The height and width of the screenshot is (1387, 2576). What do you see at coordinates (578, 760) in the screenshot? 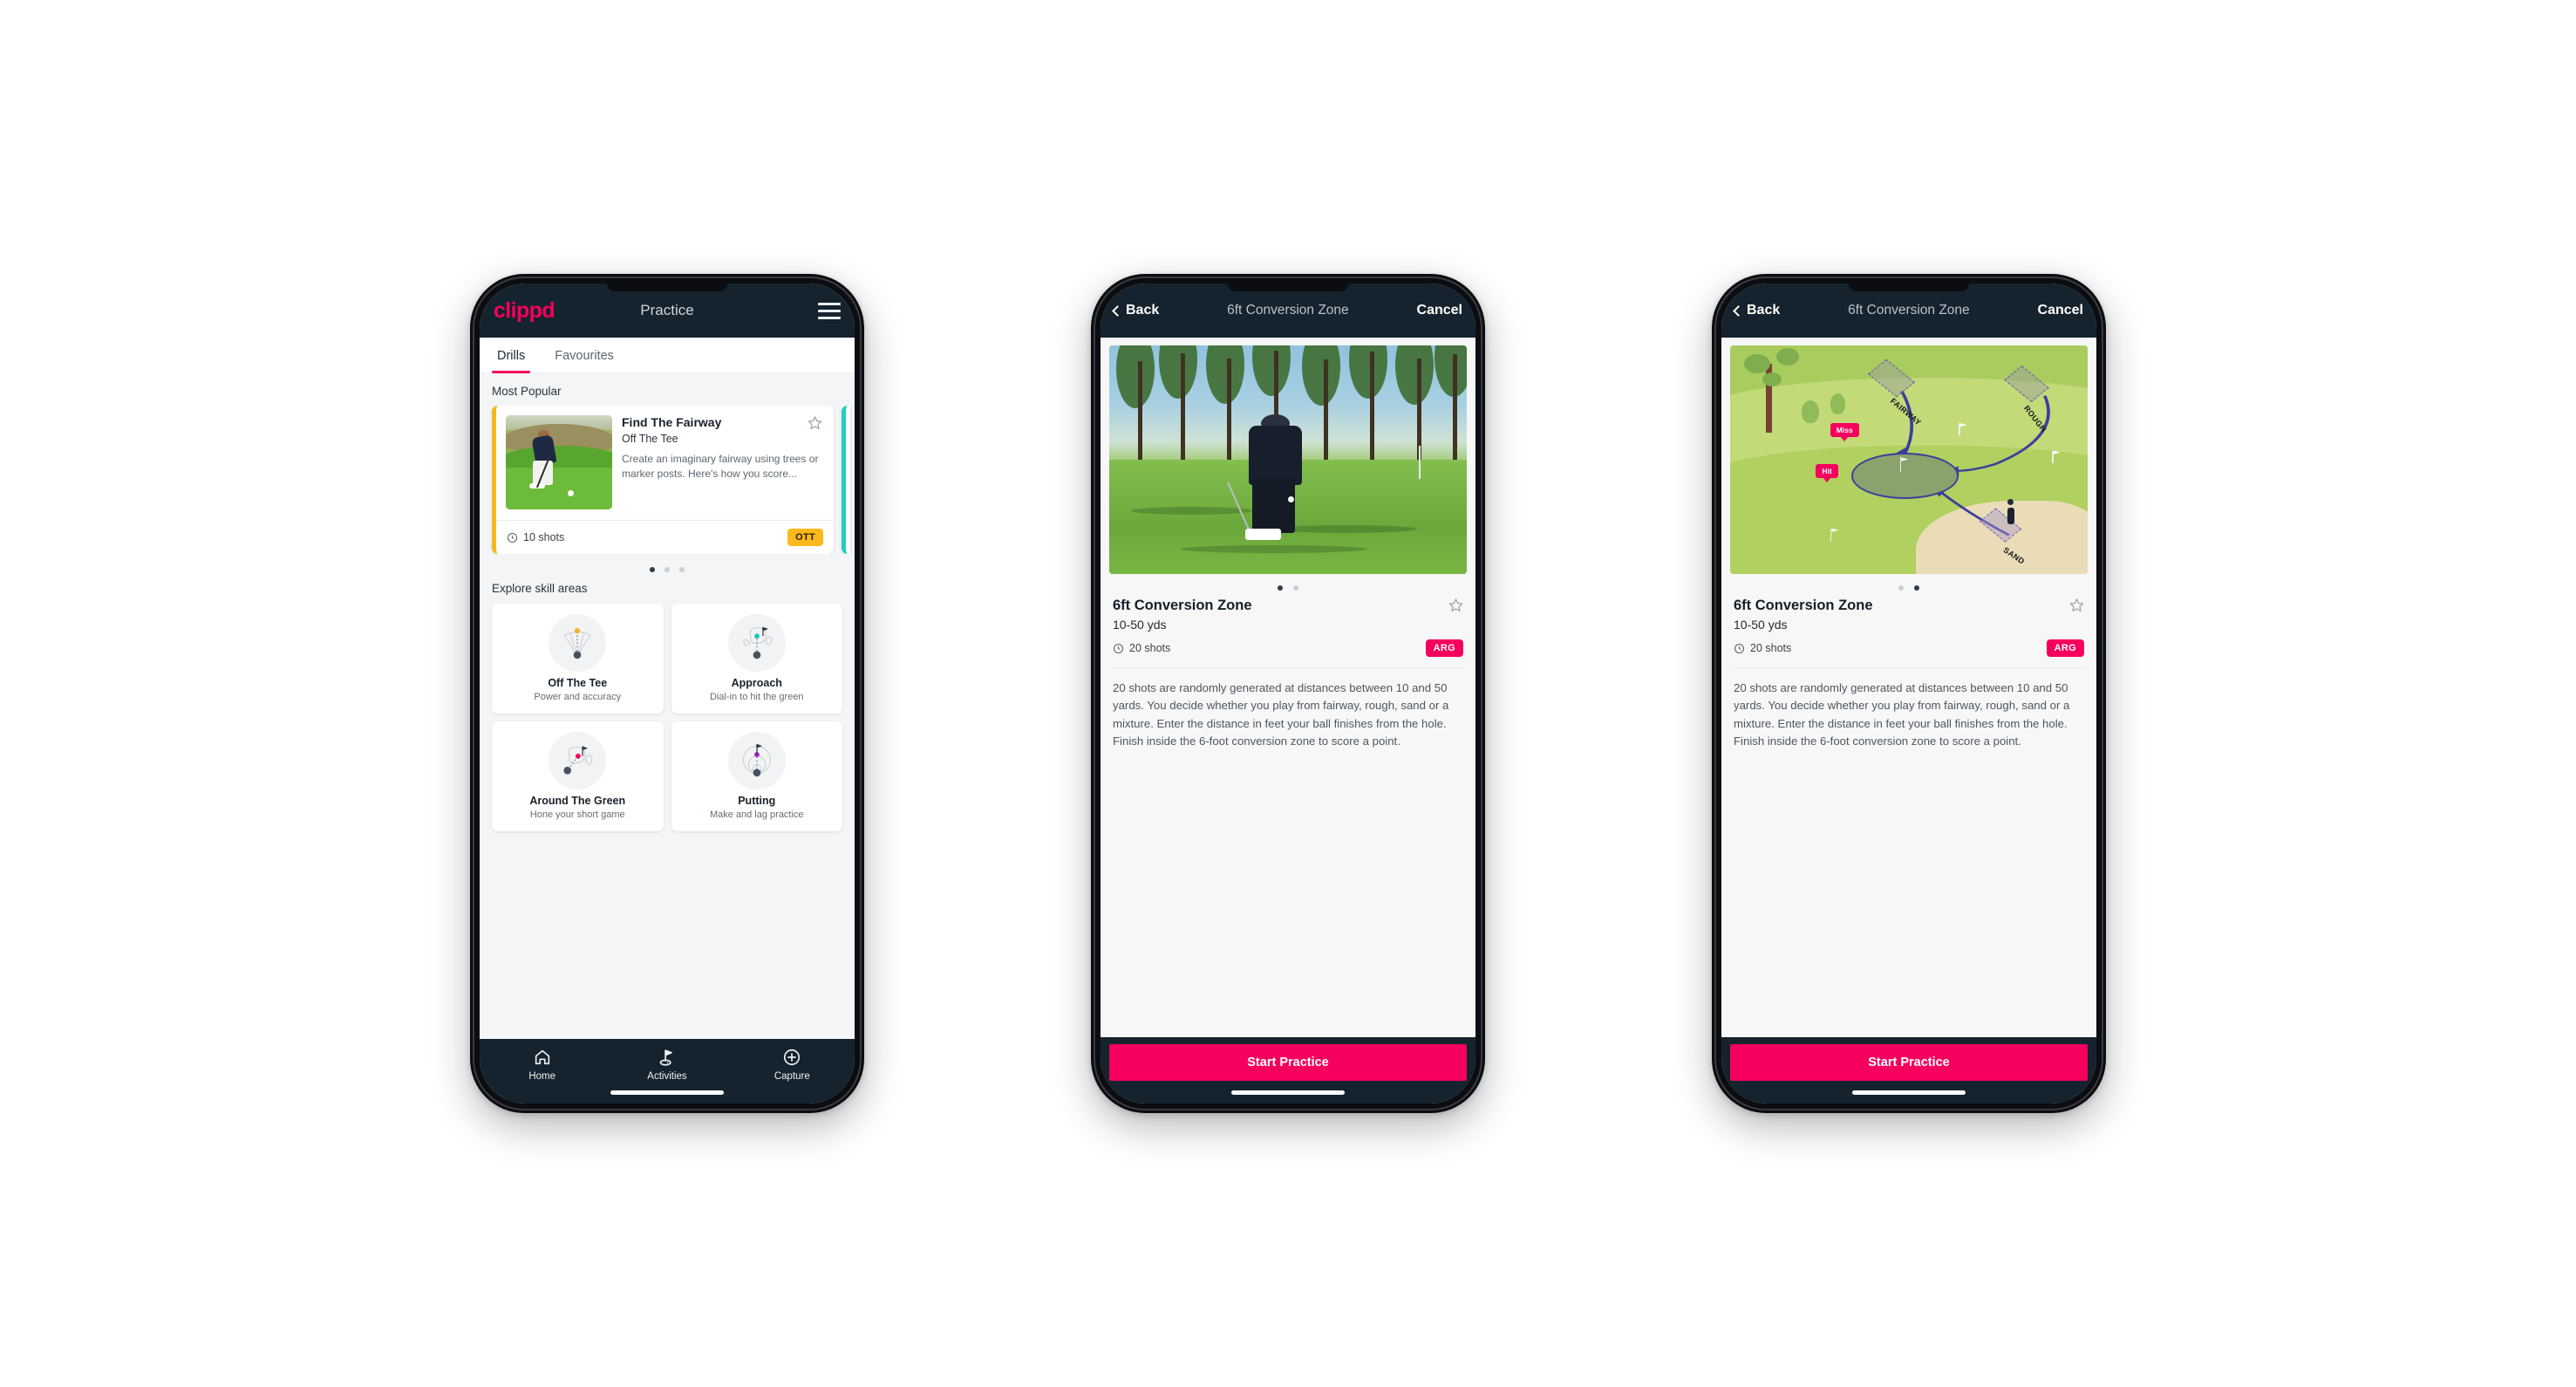
I see `chip-green-icon` at bounding box center [578, 760].